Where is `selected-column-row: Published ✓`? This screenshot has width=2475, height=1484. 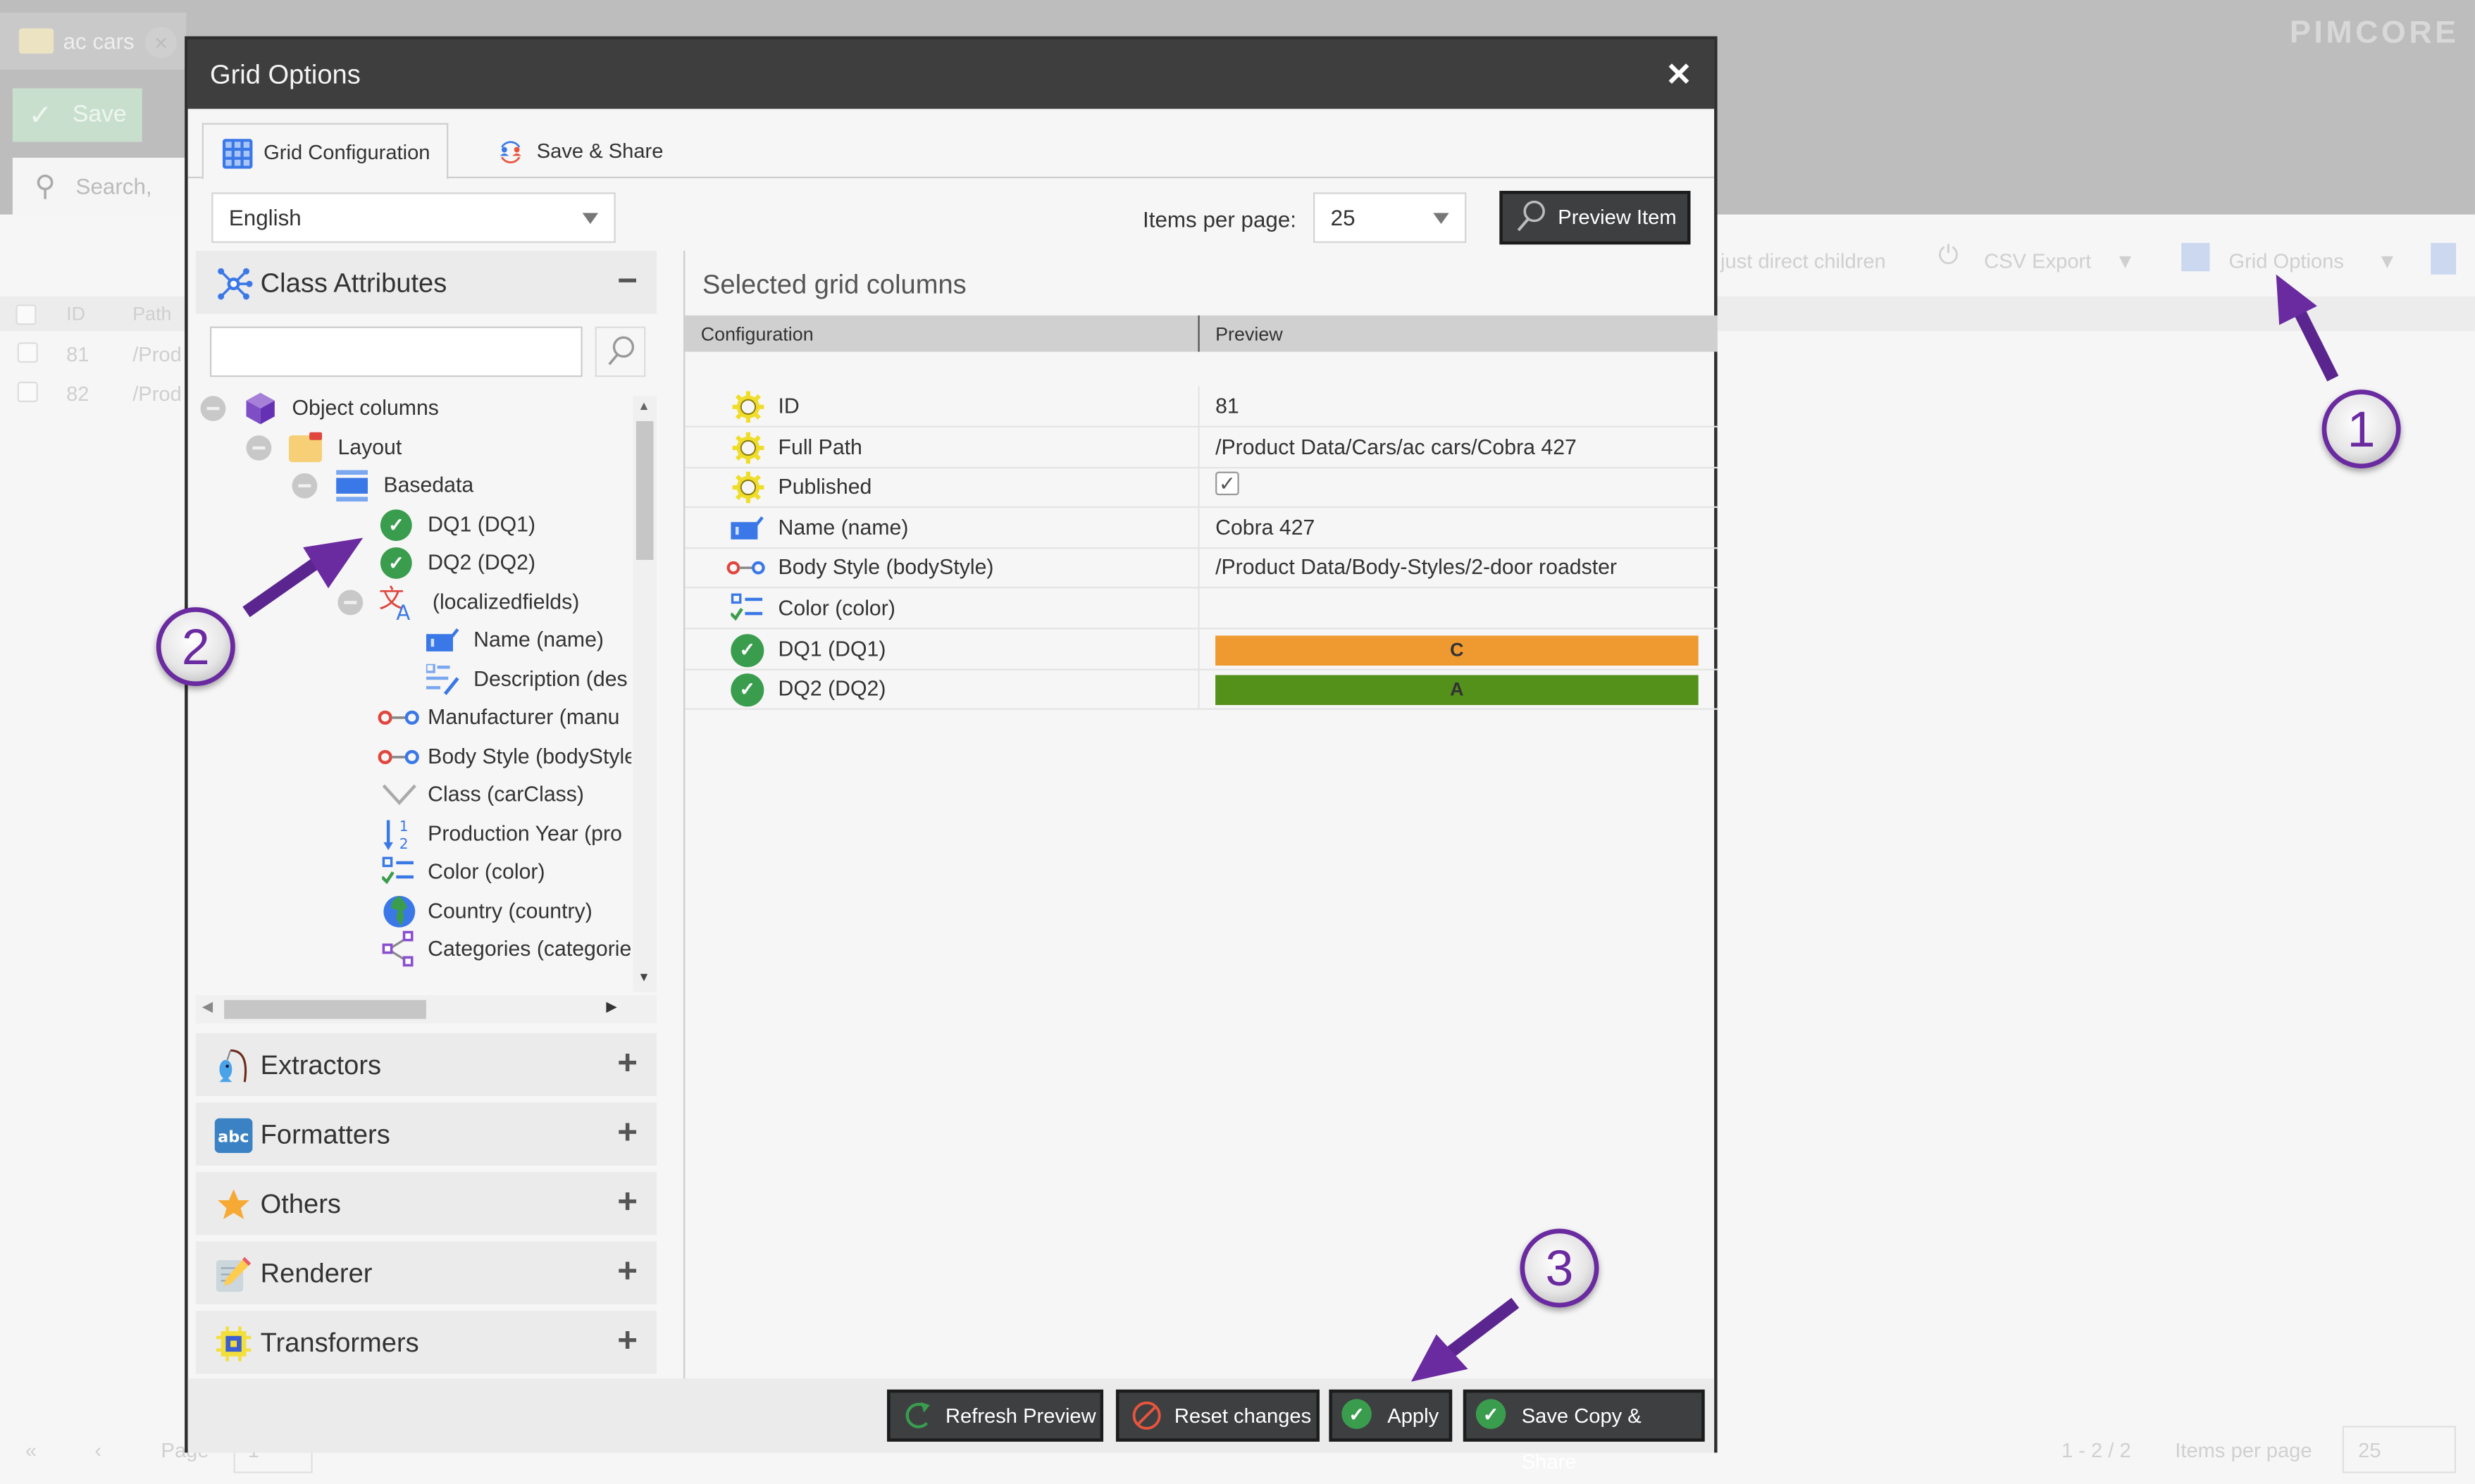
selected-column-row: Published ✓ is located at coordinates (1202, 488).